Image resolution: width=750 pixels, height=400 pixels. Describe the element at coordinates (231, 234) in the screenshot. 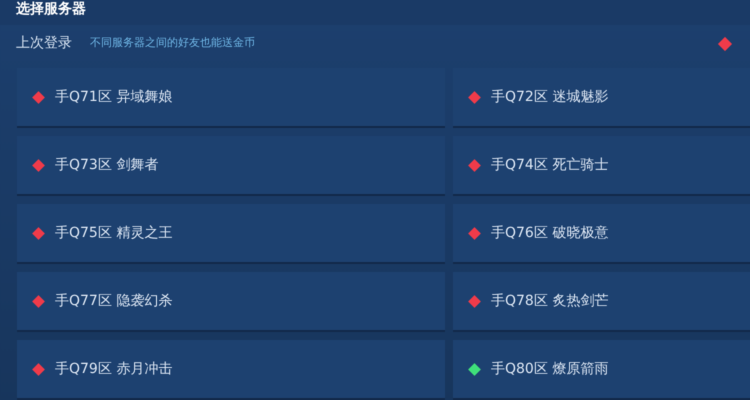

I see `server-button: 手Q75区 精灵之王` at that location.